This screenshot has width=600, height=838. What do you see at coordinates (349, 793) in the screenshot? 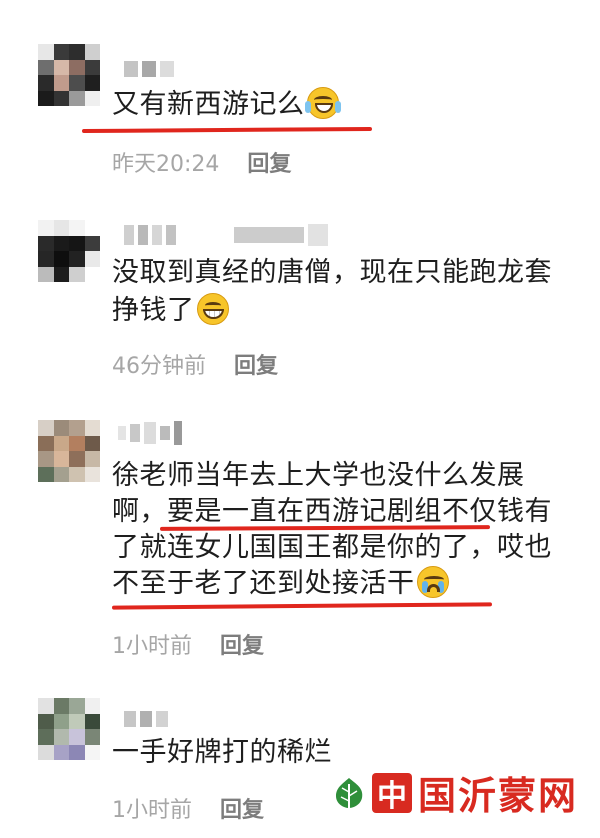
I see `leaf-logo-icon` at bounding box center [349, 793].